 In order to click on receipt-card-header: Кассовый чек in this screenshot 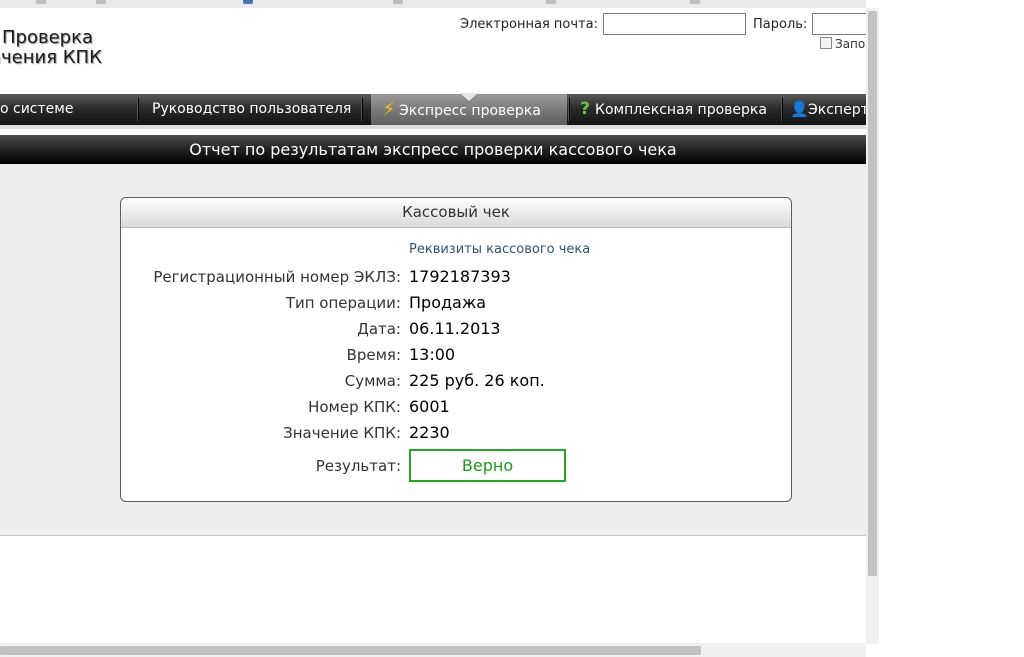, I will do `click(456, 213)`.